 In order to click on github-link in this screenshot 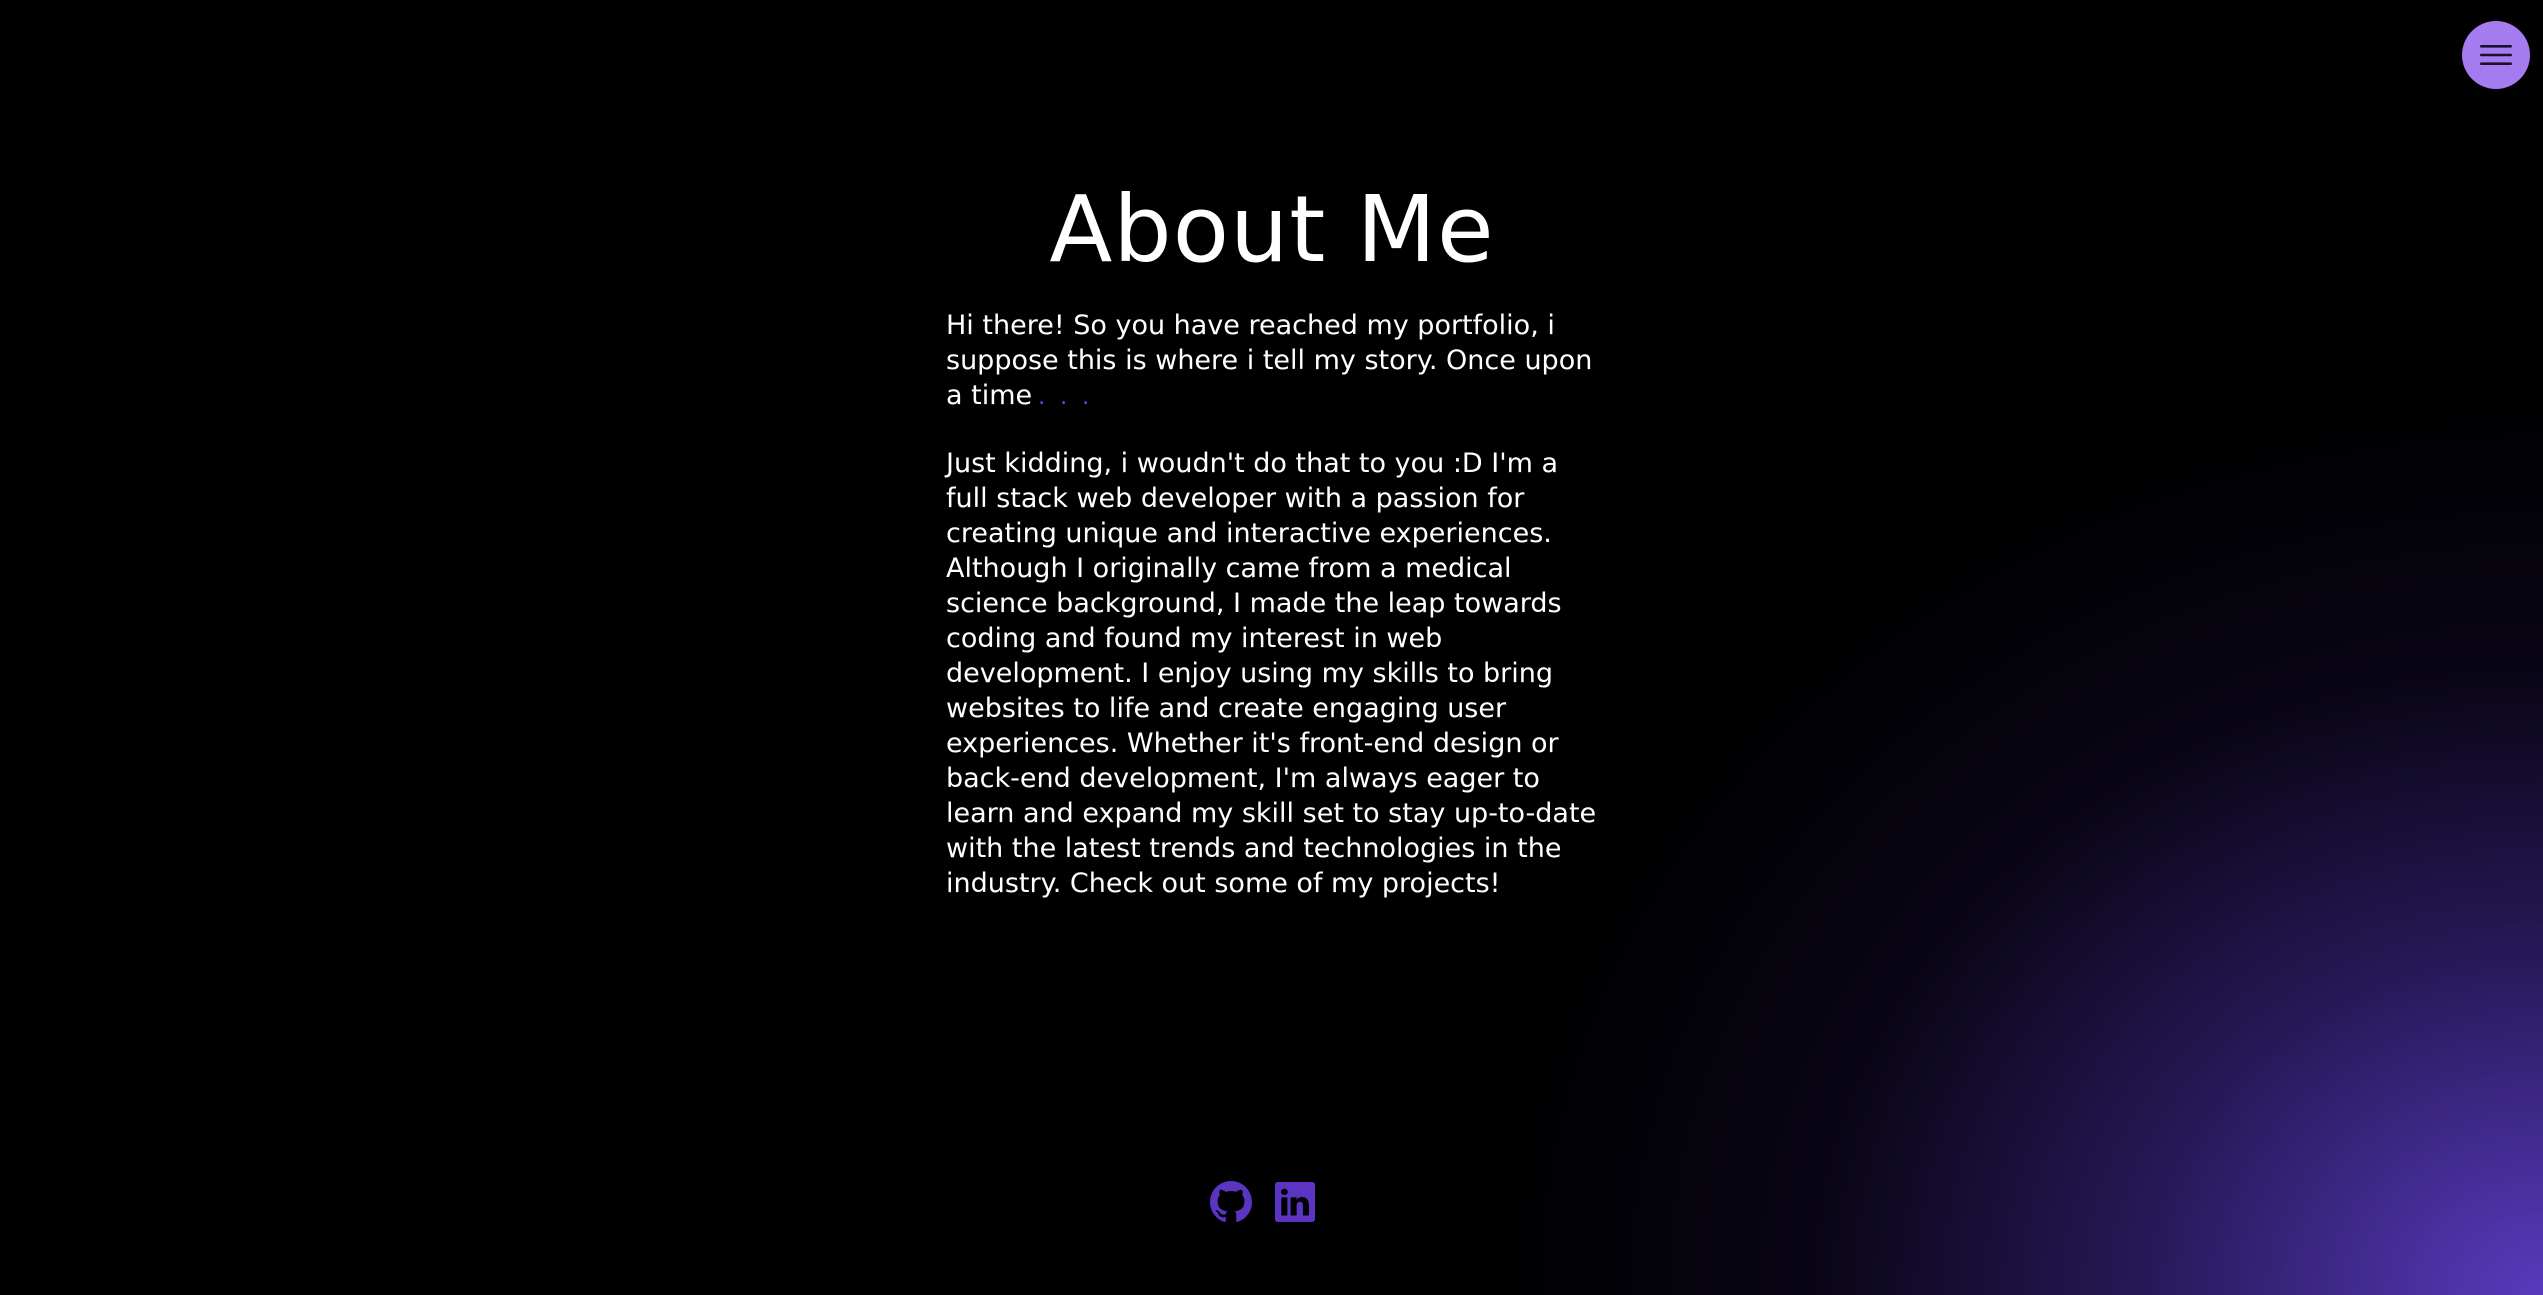, I will do `click(1231, 1202)`.